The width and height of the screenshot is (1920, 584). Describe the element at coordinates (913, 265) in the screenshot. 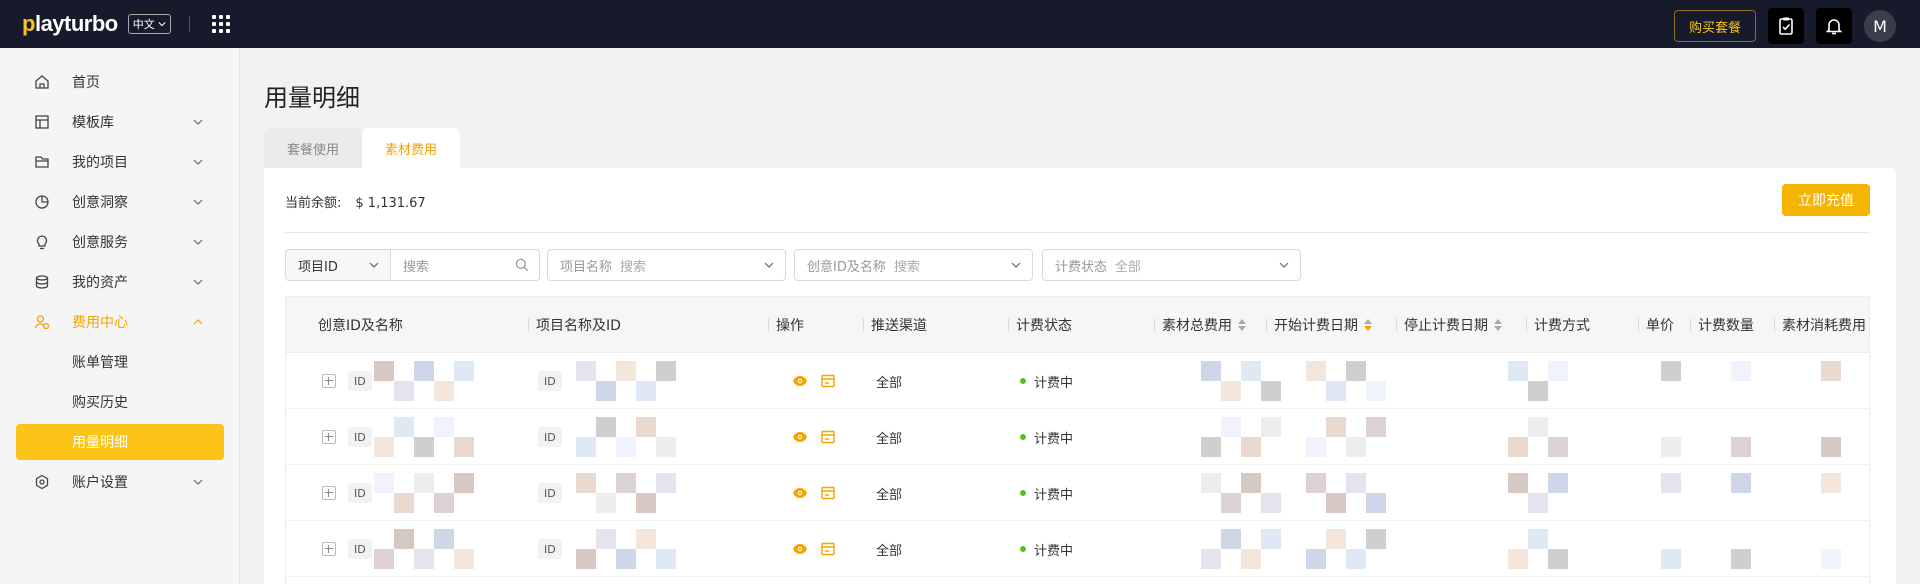

I see `creative-filter: 创意ID及名称 搜索` at that location.